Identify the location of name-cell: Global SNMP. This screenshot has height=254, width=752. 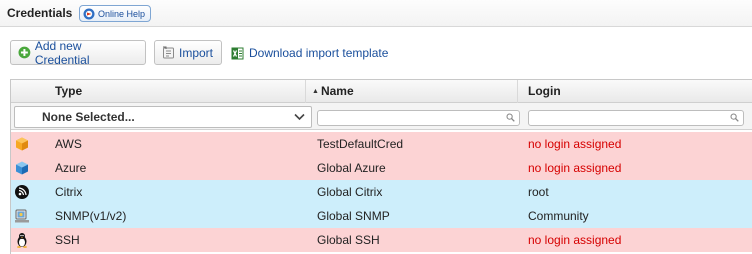
(353, 216).